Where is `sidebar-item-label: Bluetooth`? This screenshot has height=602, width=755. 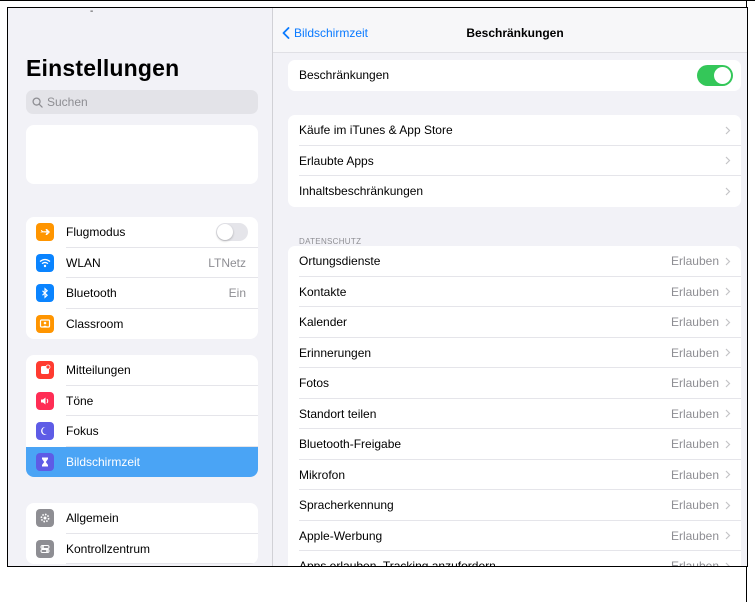
sidebar-item-label: Bluetooth is located at coordinates (91, 293).